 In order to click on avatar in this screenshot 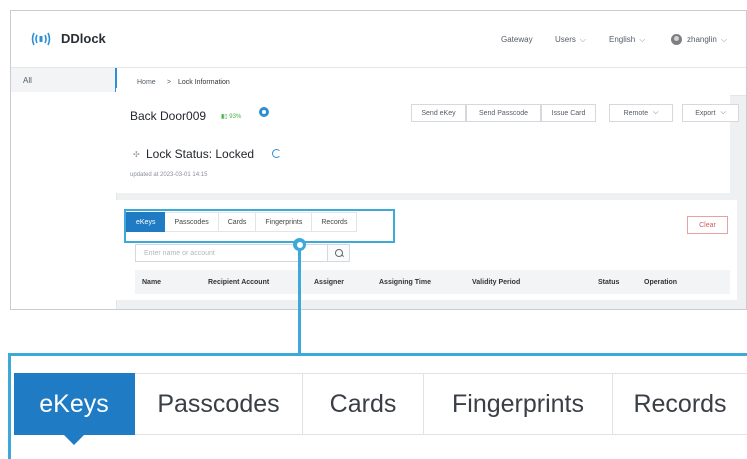, I will do `click(676, 39)`.